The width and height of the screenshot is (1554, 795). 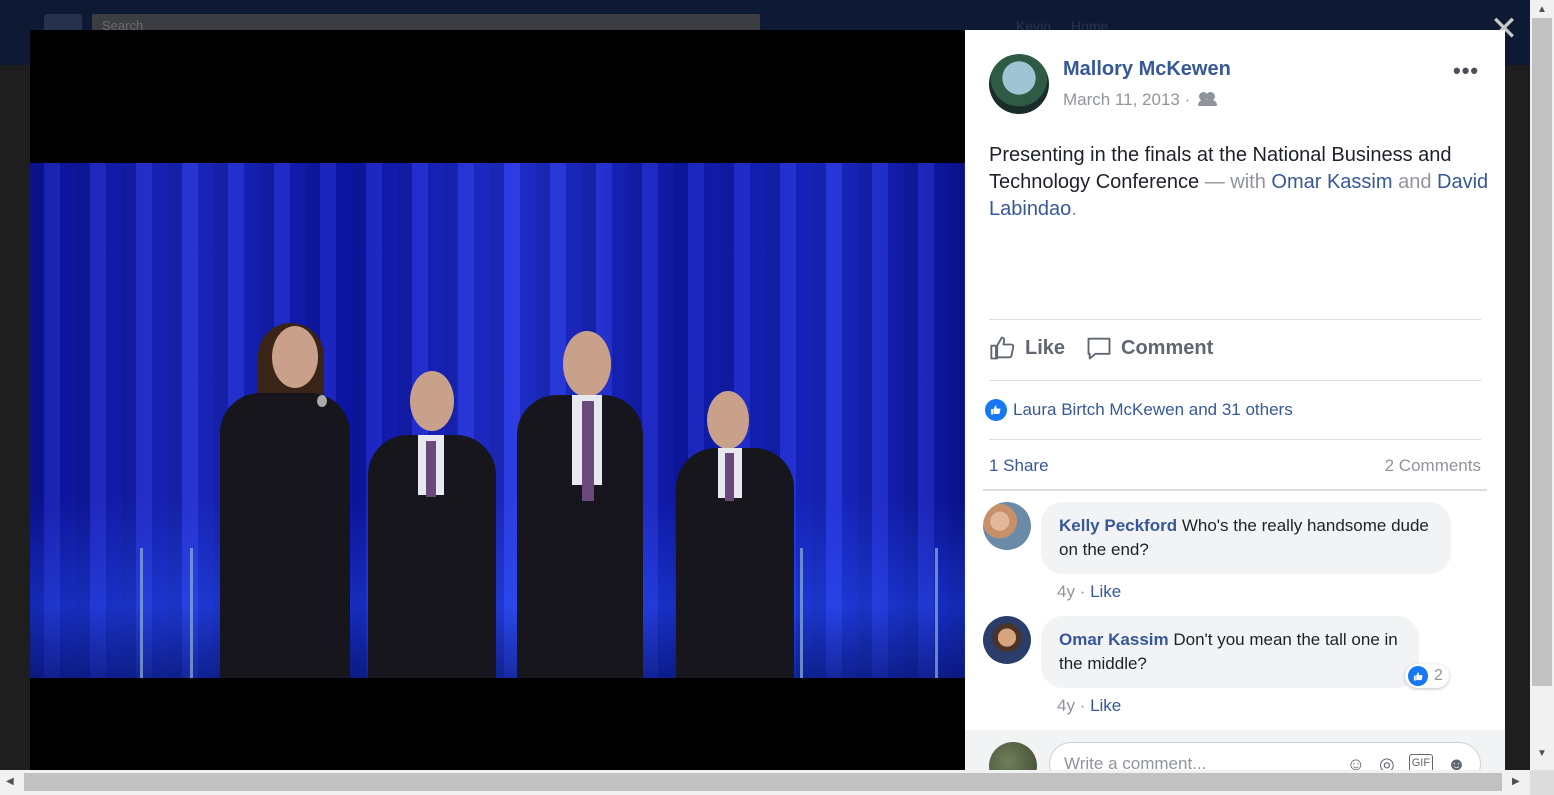 What do you see at coordinates (1045, 347) in the screenshot?
I see `like-button-label: Like` at bounding box center [1045, 347].